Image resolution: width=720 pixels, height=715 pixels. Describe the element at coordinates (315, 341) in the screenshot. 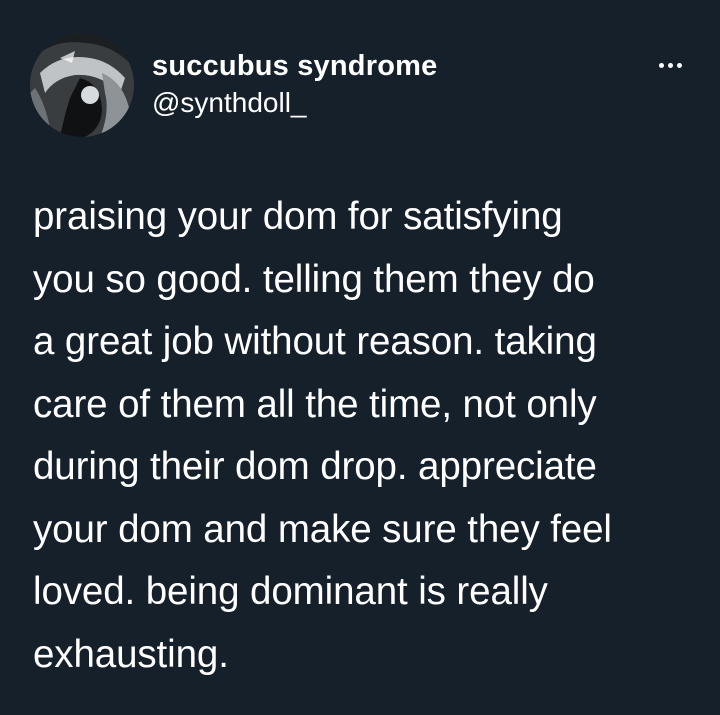

I see `tweet-text-line: a great job without reason. taking` at that location.